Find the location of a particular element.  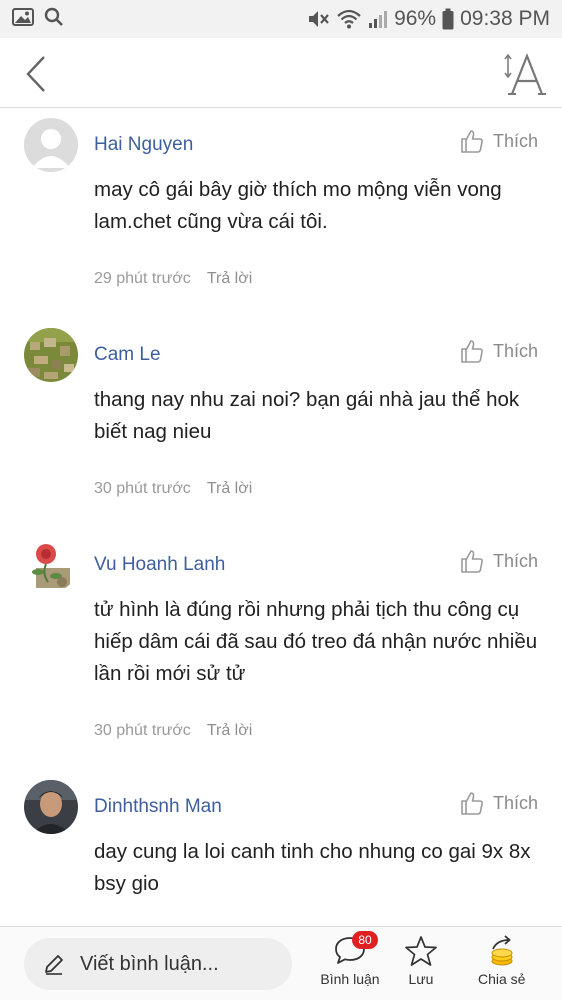

comment-author: Cam Le is located at coordinates (127, 355).